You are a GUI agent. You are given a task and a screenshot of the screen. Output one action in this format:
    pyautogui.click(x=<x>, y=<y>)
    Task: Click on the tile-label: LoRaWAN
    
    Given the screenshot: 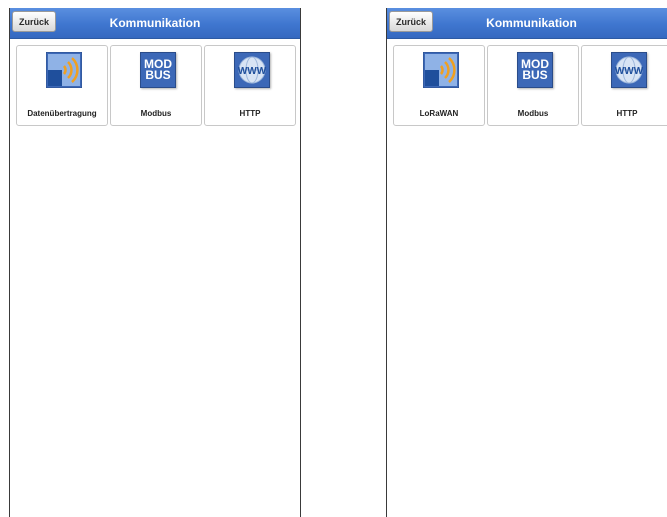 What is the action you would take?
    pyautogui.click(x=439, y=113)
    